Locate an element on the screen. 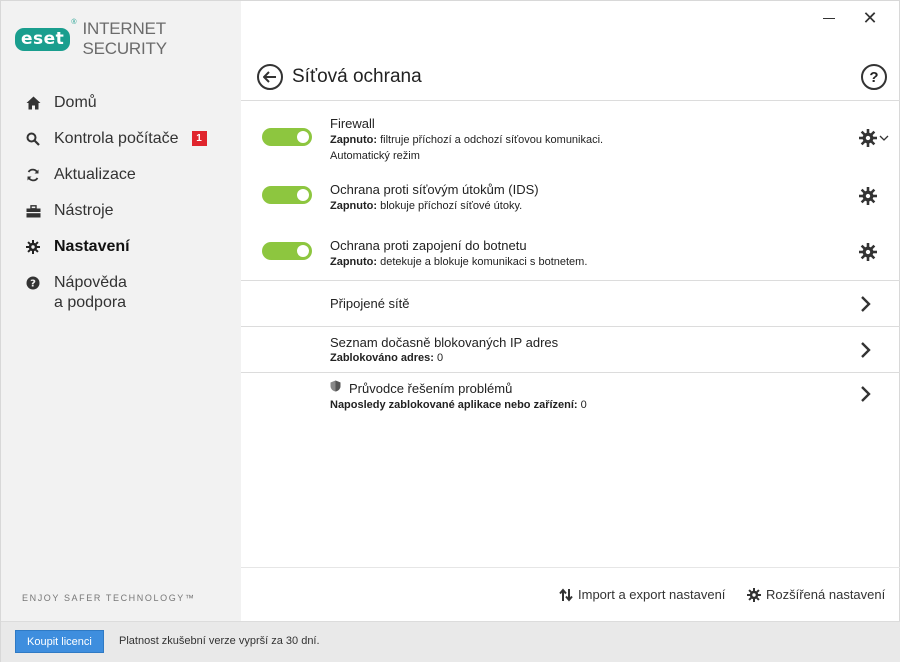  logo-registered-mark: ® is located at coordinates (74, 22).